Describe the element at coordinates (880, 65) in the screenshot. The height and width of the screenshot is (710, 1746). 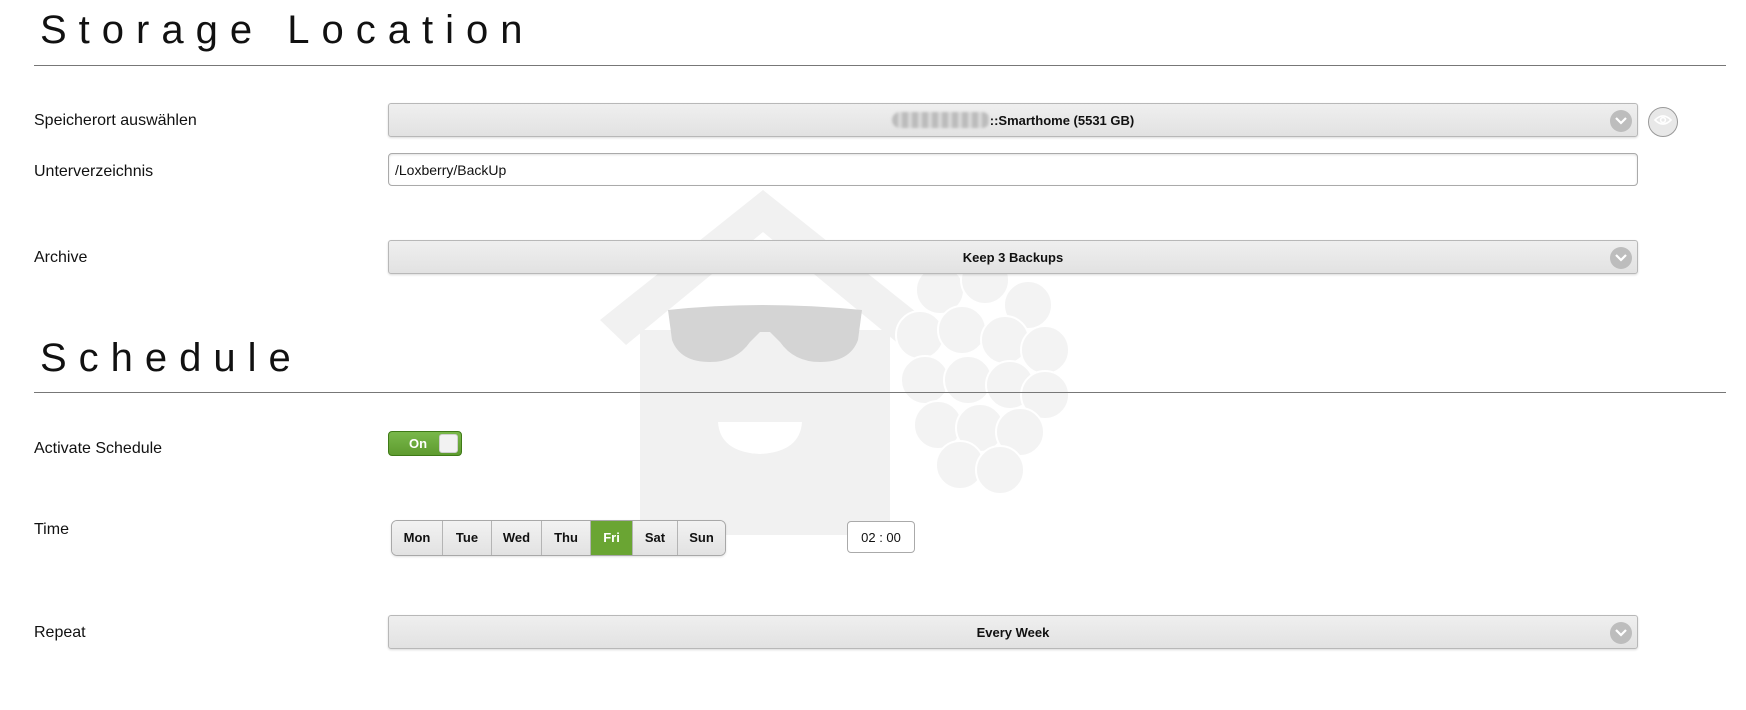
I see `storage-divider` at that location.